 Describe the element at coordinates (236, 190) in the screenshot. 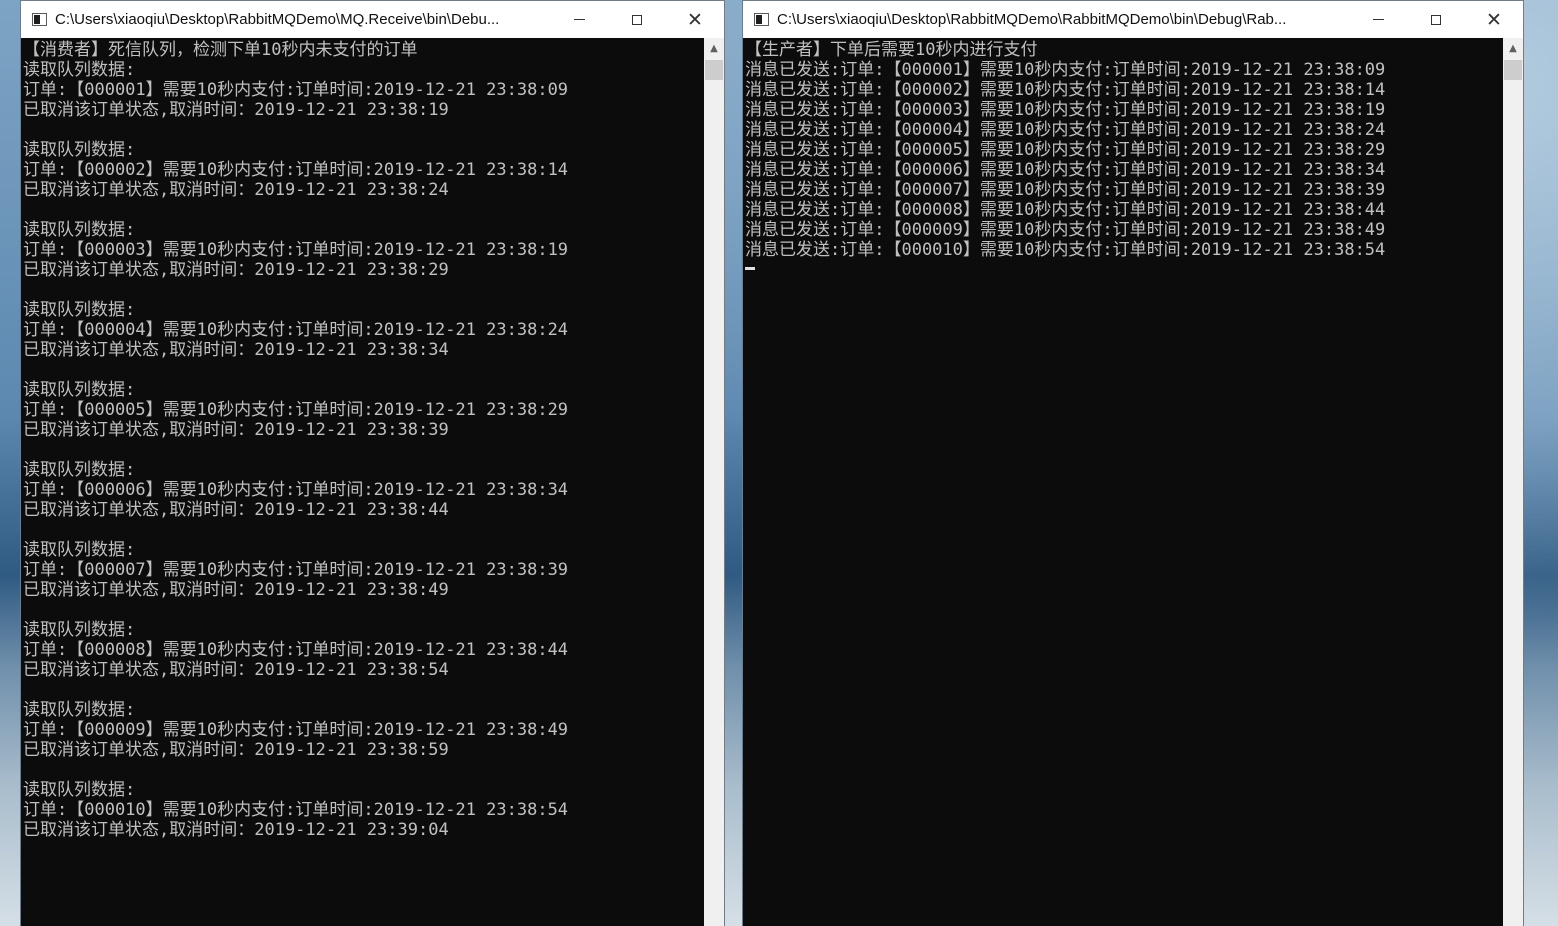

I see `console-line: 已取消该订单状态,取消时间：2019-12-21 23:38:24` at that location.